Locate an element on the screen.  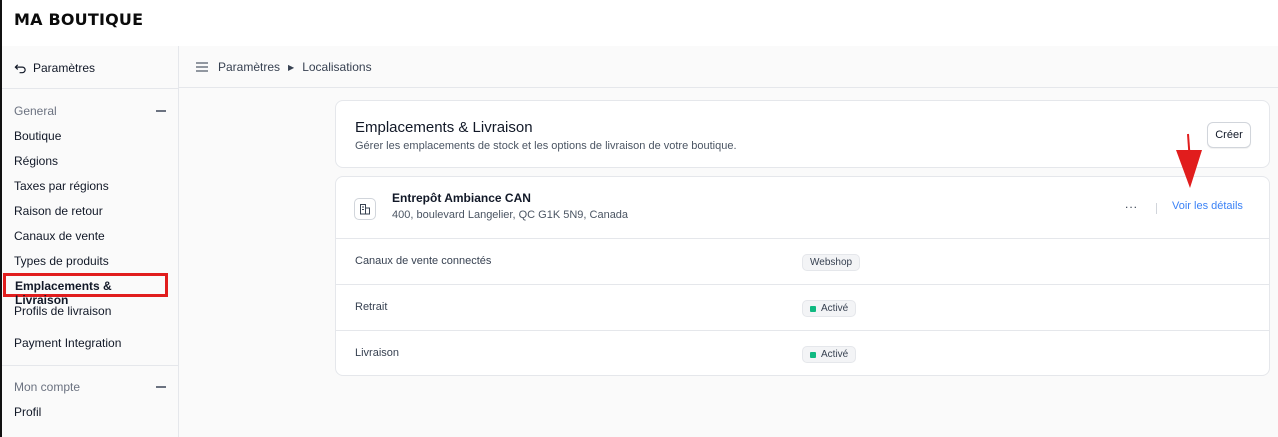
building-icon is located at coordinates (365, 209).